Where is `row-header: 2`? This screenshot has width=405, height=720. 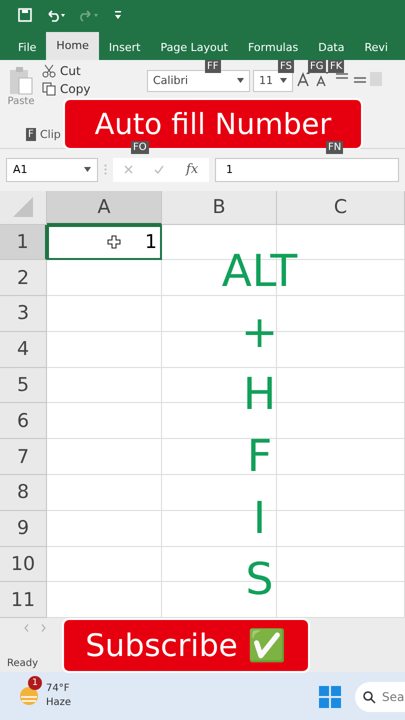
row-header: 2 is located at coordinates (23, 278).